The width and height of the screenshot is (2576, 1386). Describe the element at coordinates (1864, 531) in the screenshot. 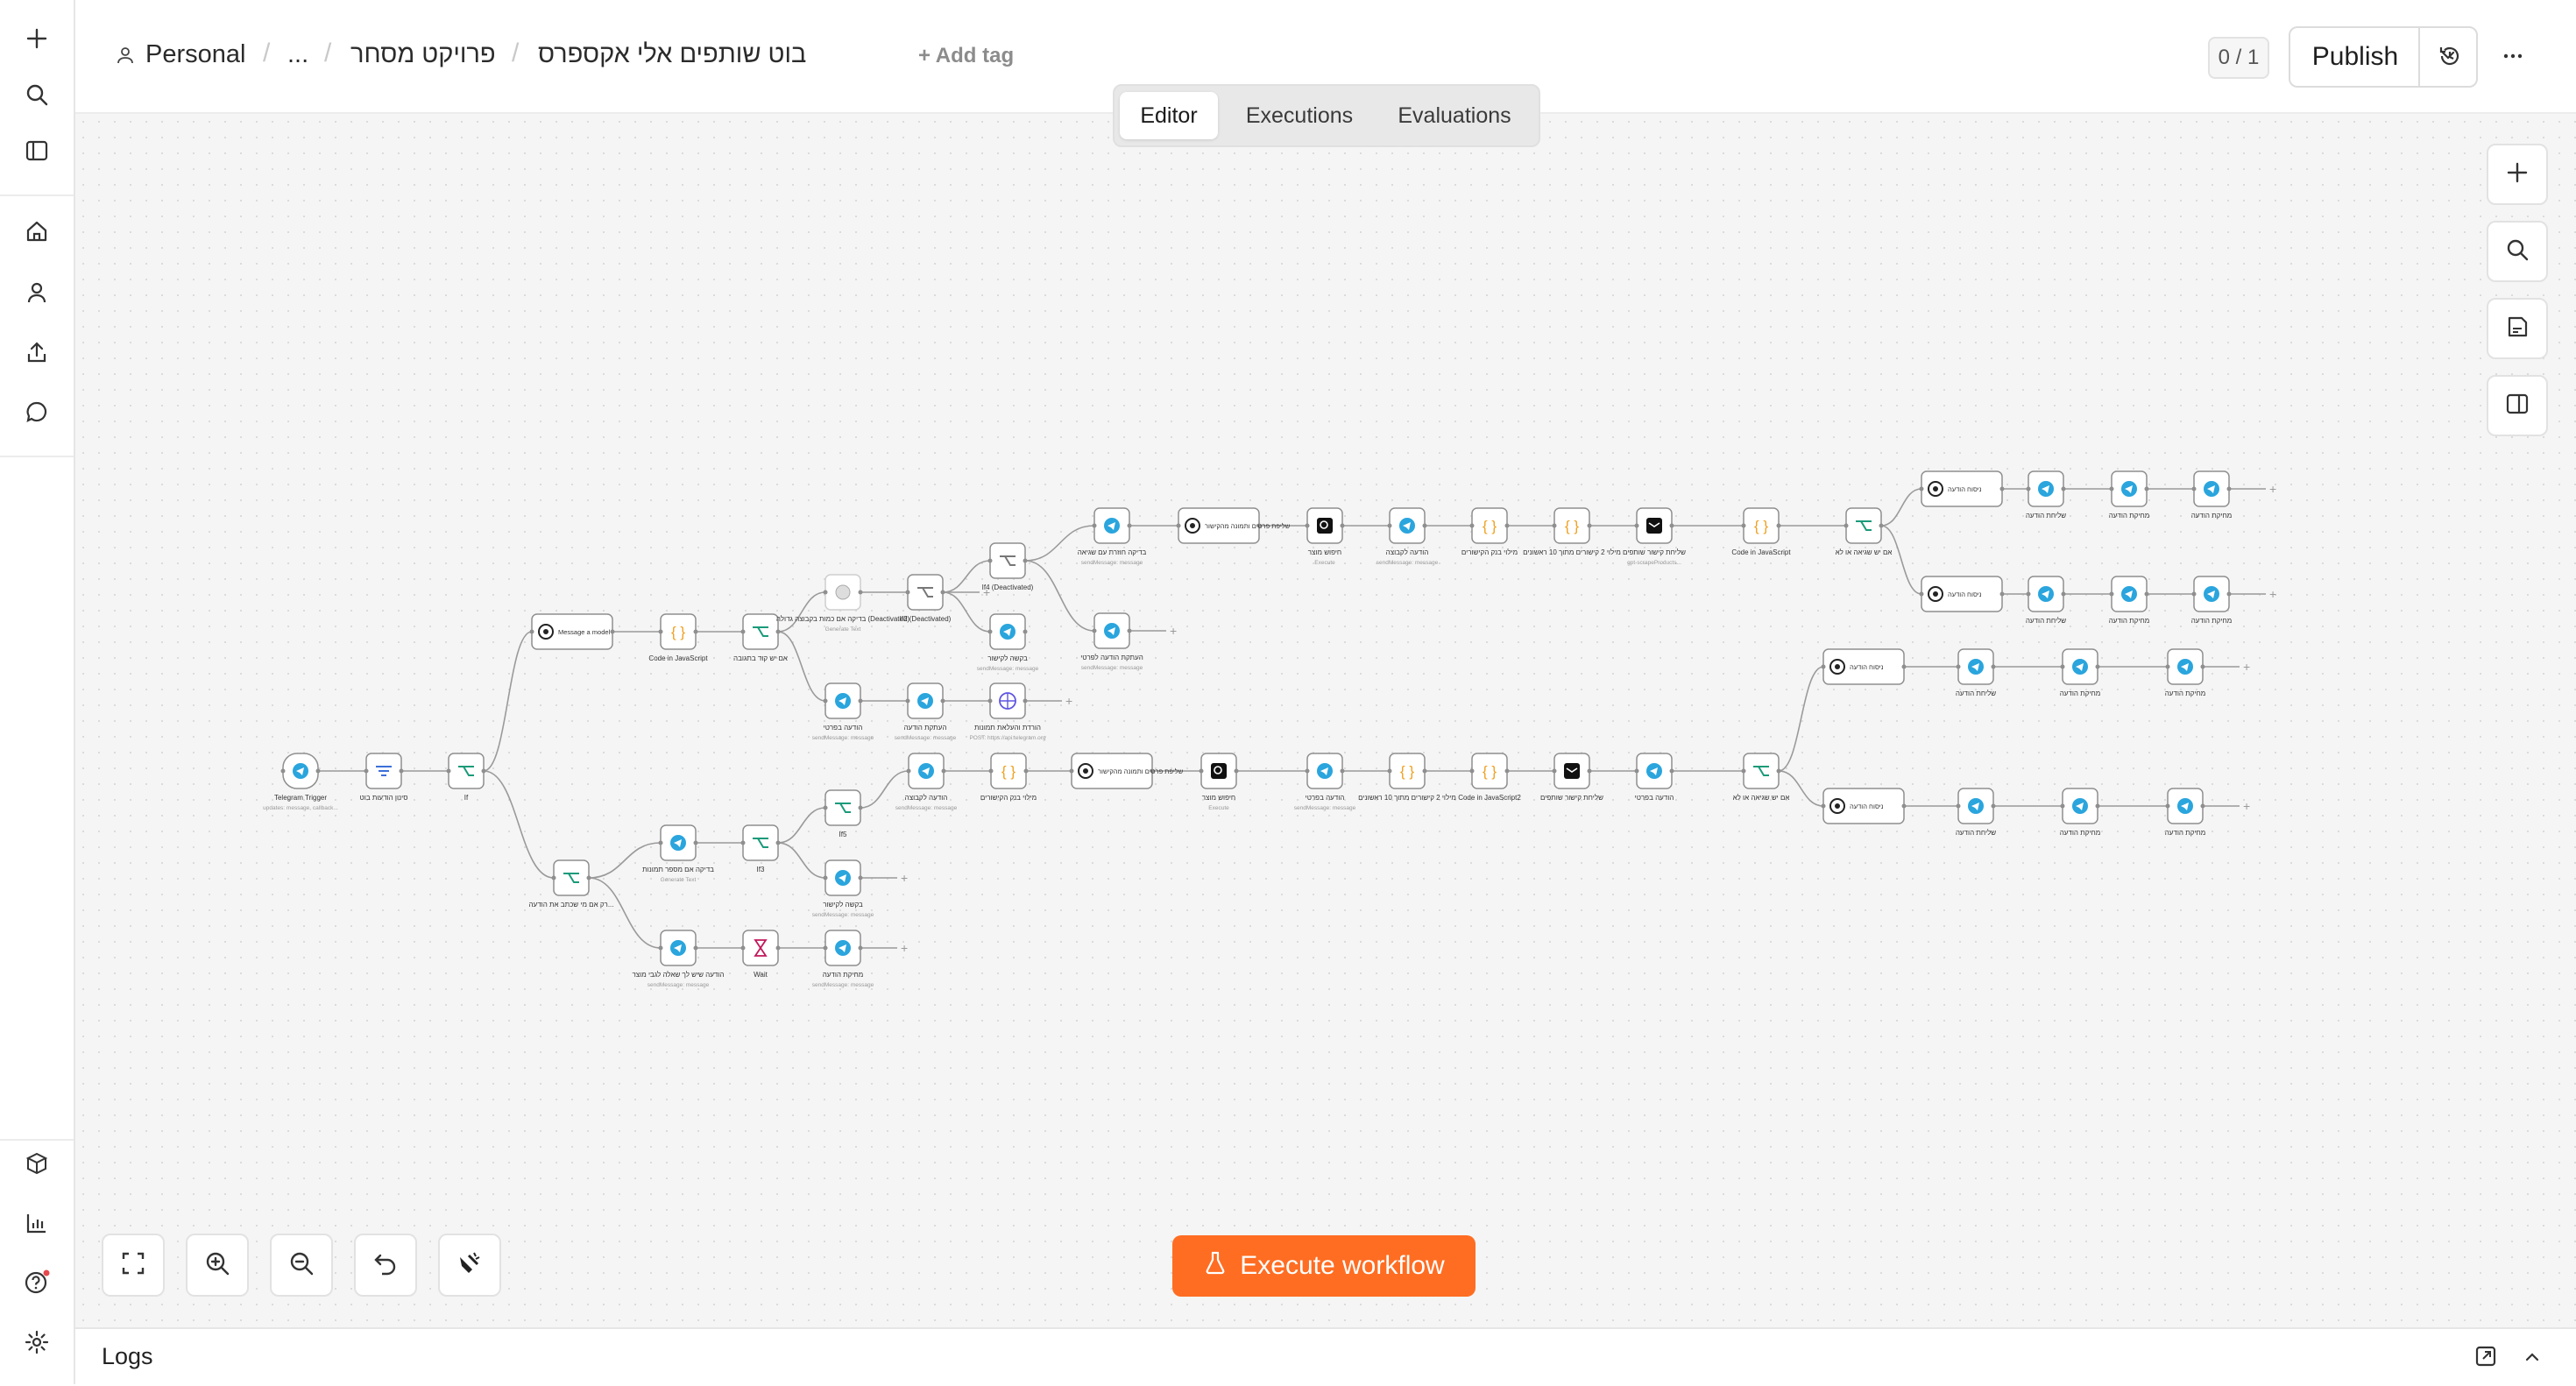

I see `workflow-node-switch-top: אם יש שגיאה או לא` at that location.